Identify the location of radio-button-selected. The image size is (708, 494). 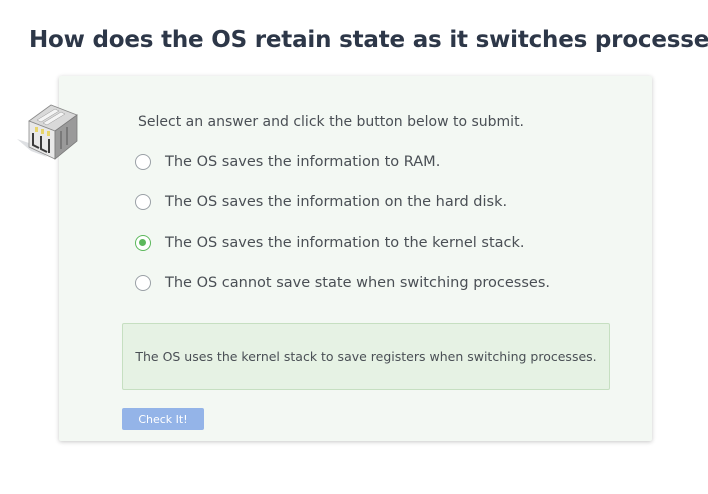
(143, 243).